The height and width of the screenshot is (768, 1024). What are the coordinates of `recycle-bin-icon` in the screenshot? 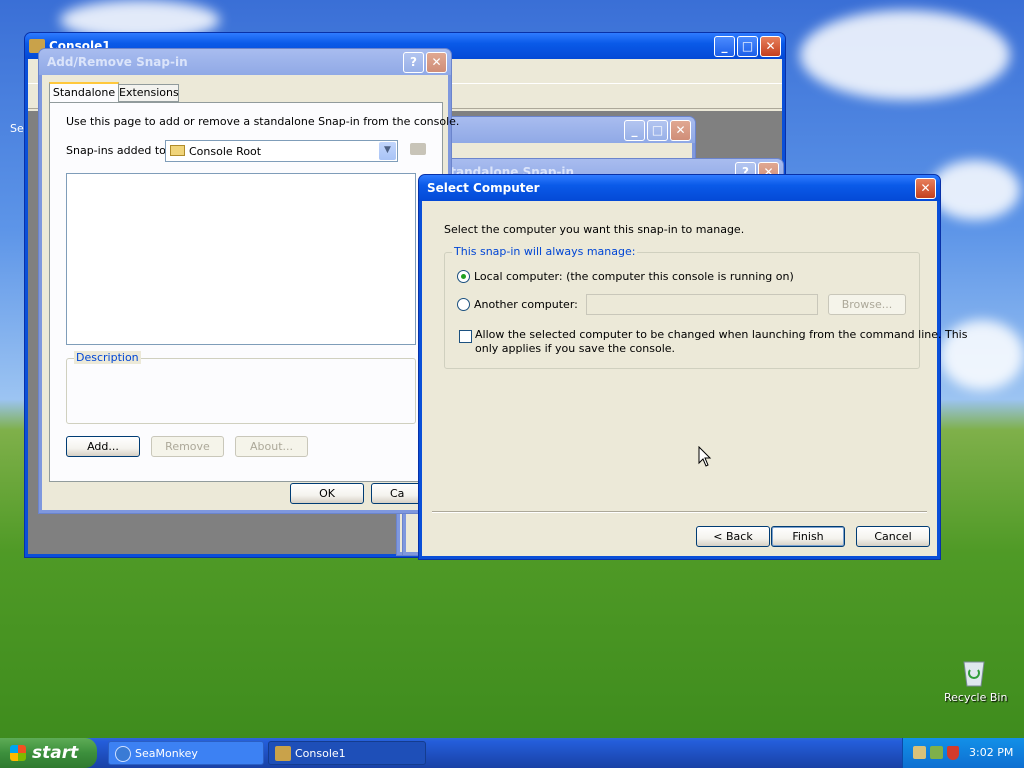 It's located at (974, 674).